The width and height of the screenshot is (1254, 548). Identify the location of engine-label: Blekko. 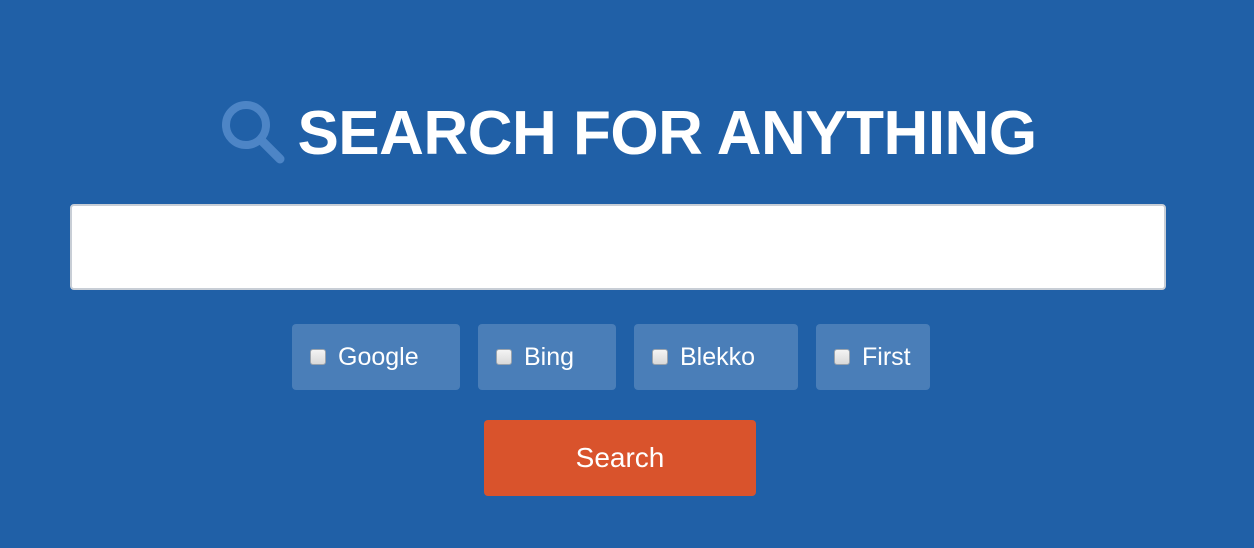
(718, 356).